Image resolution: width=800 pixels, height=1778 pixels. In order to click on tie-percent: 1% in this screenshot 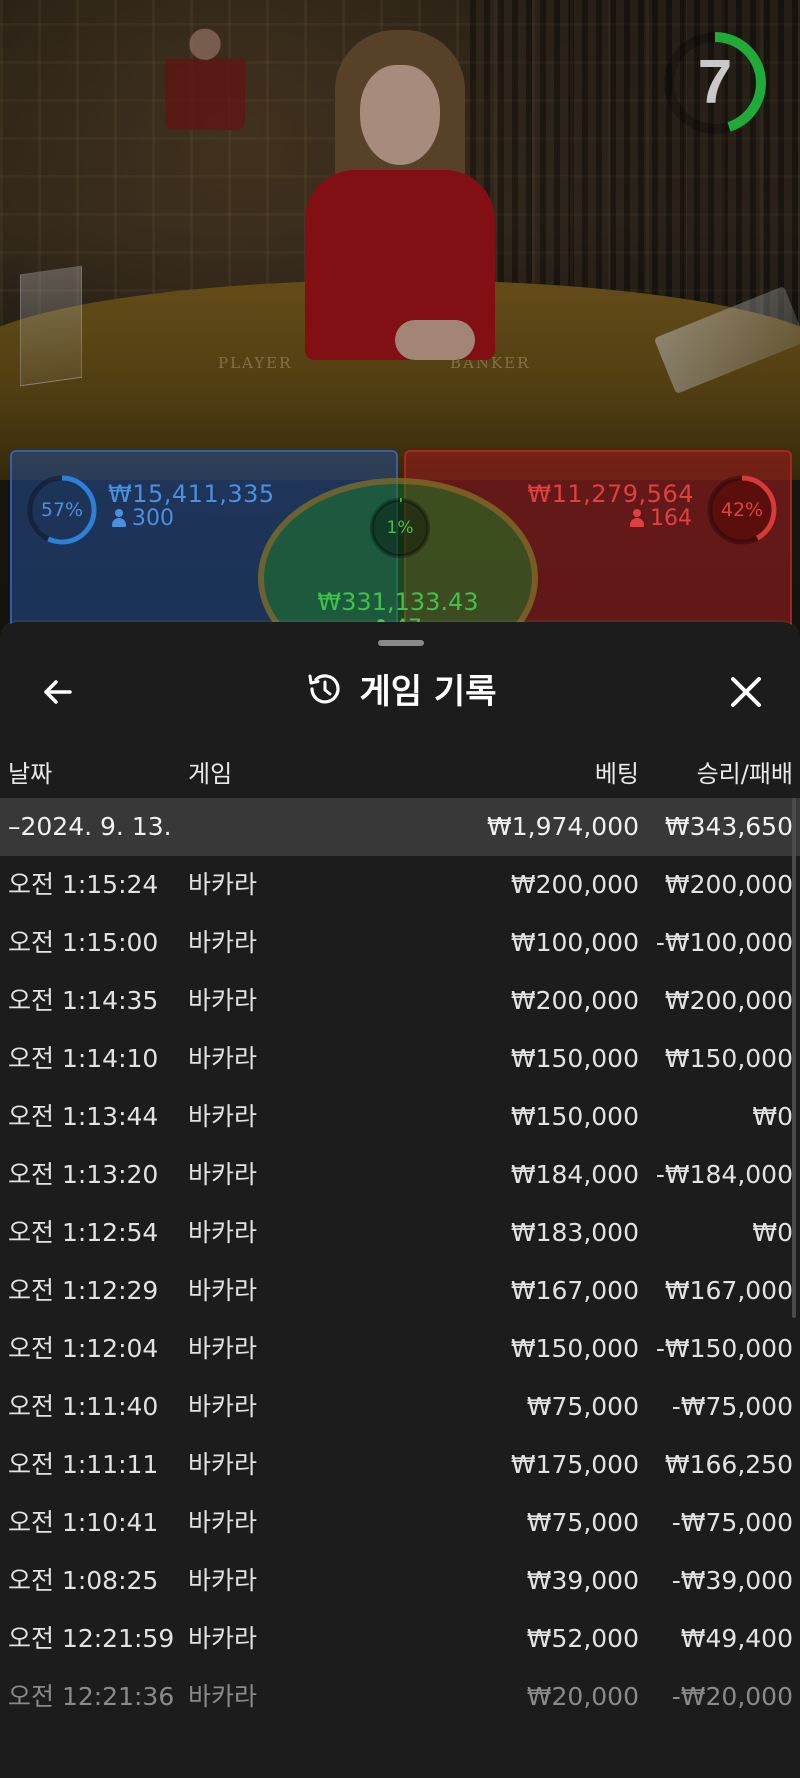, I will do `click(400, 528)`.